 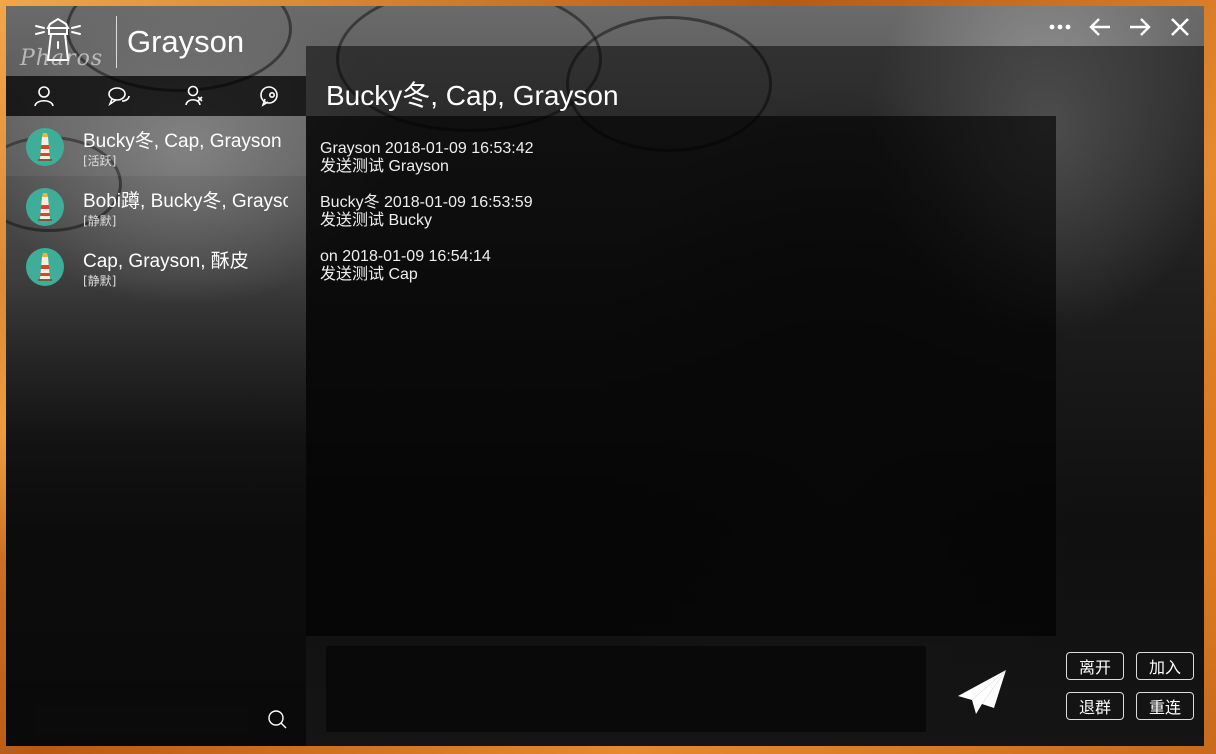 I want to click on user-icon, so click(x=44, y=96).